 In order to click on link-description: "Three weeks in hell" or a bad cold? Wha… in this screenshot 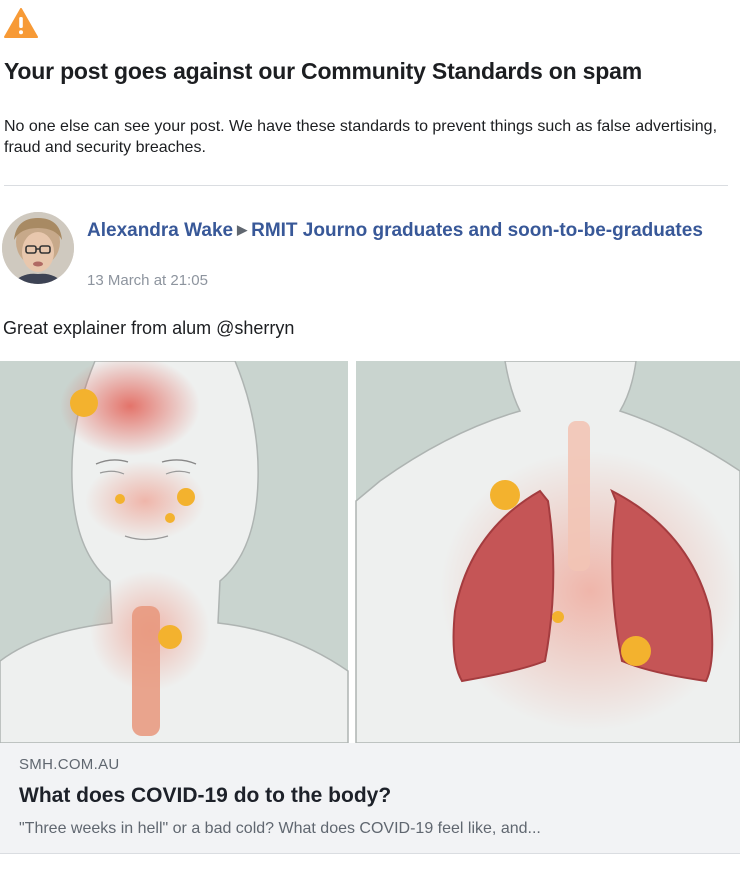, I will do `click(280, 828)`.